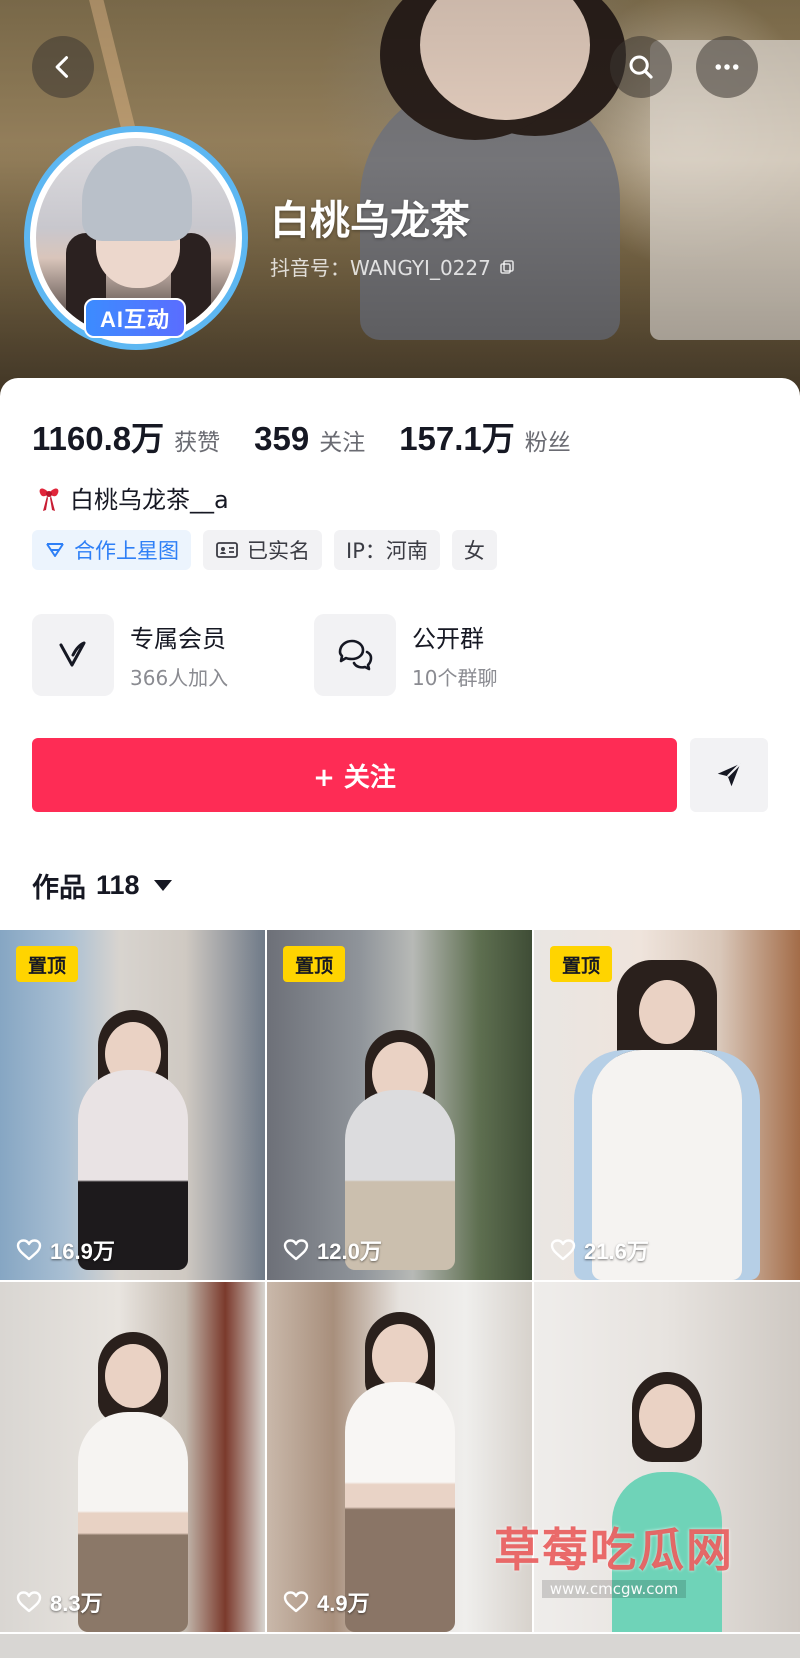 The width and height of the screenshot is (800, 1658). I want to click on stat-following-label: 关注, so click(342, 443).